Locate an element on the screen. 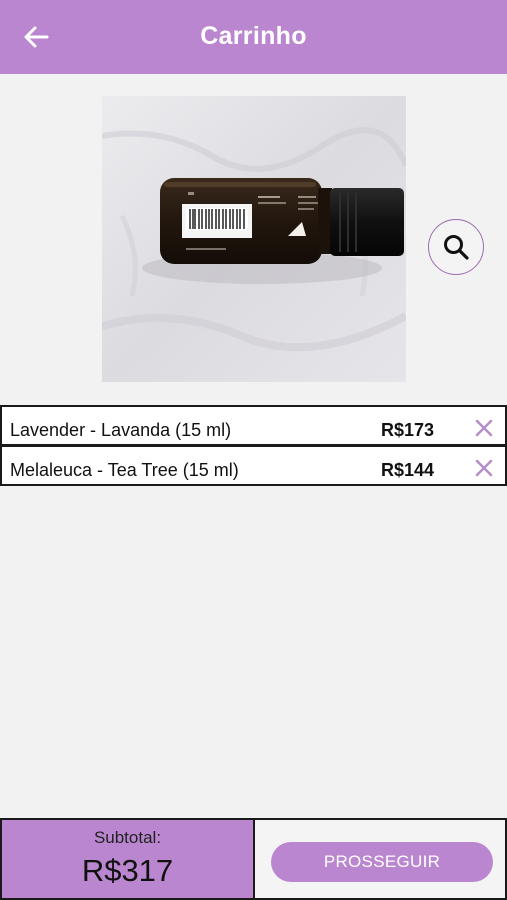  search-icon is located at coordinates (456, 247).